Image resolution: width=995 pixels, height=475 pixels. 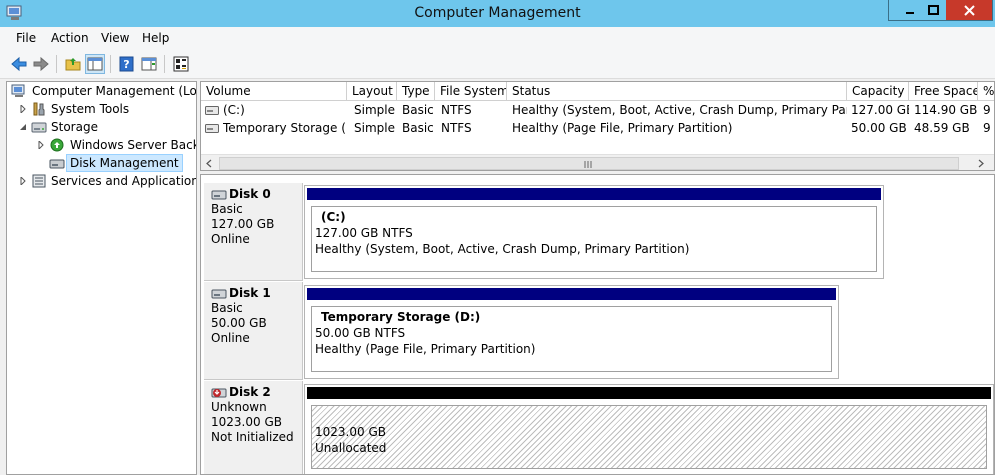 I want to click on disk-1-label: Disk 1 Basic 50.00 GB Online, so click(x=253, y=331).